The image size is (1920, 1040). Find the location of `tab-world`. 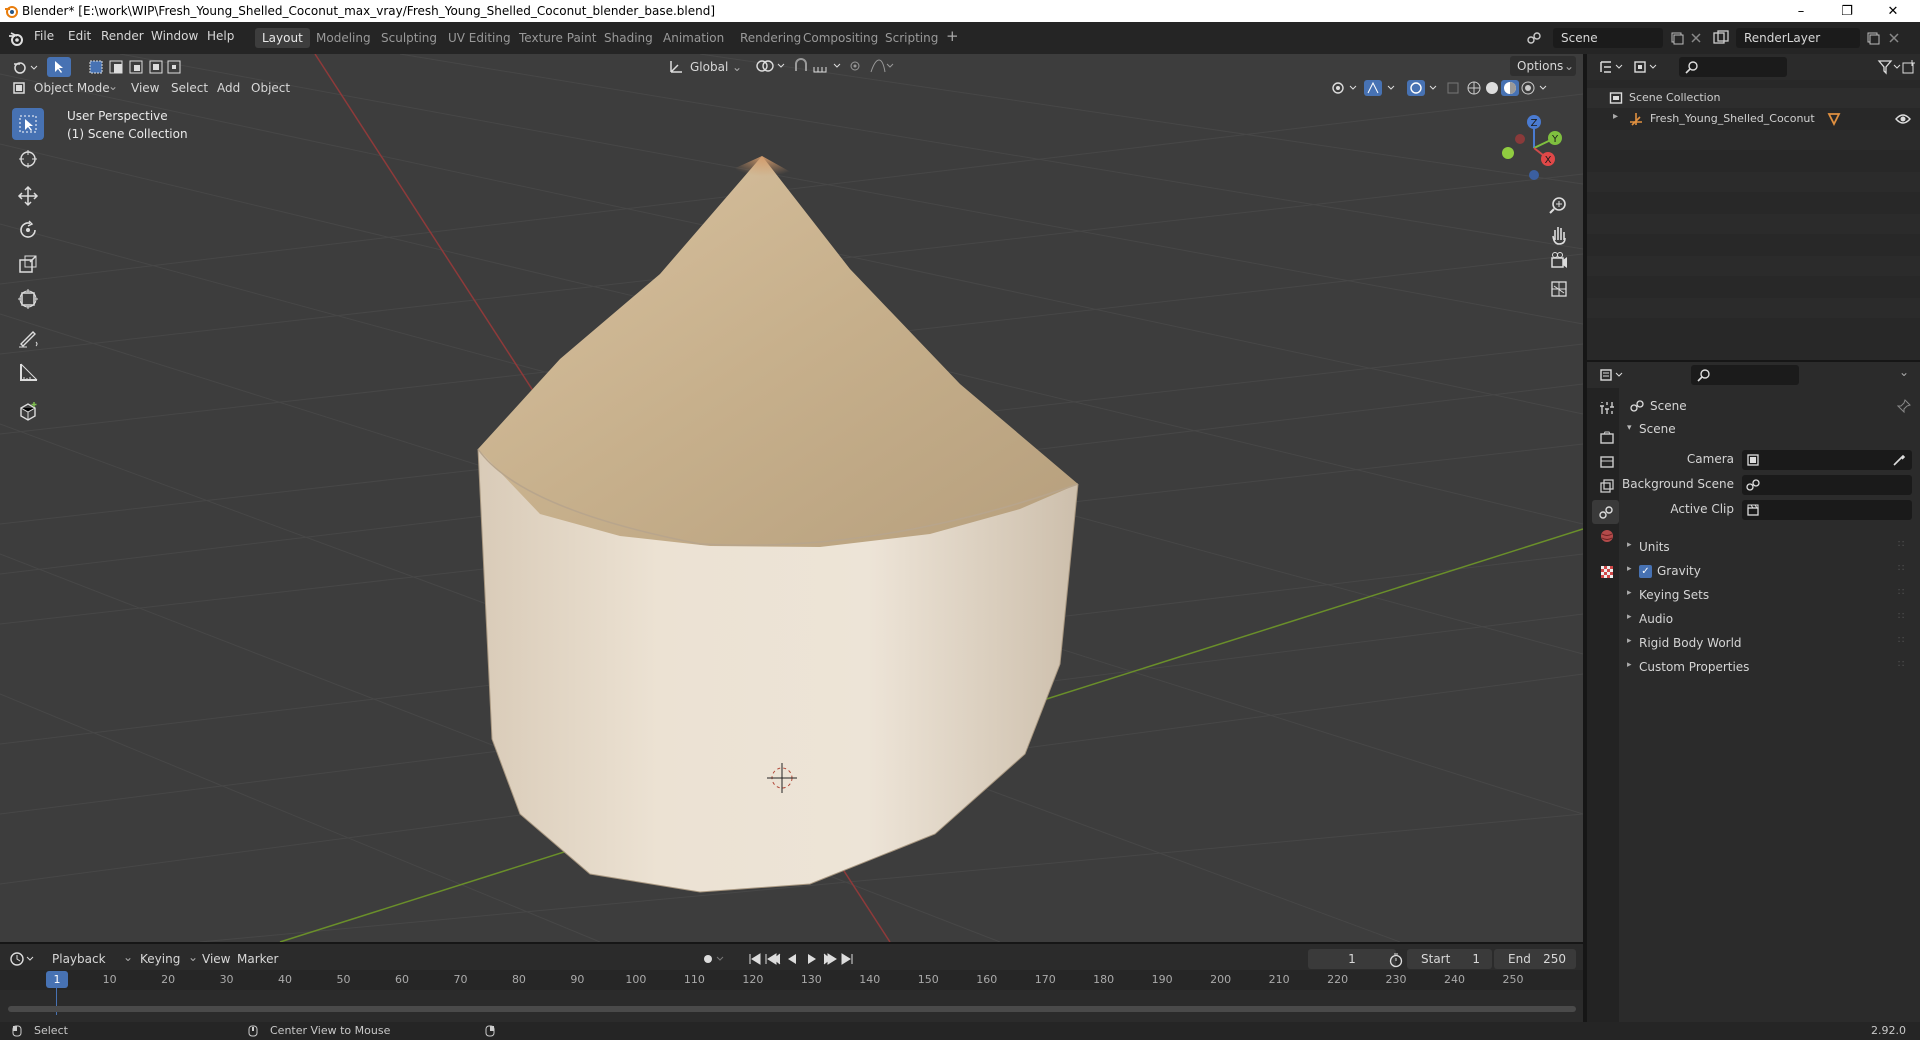

tab-world is located at coordinates (1607, 536).